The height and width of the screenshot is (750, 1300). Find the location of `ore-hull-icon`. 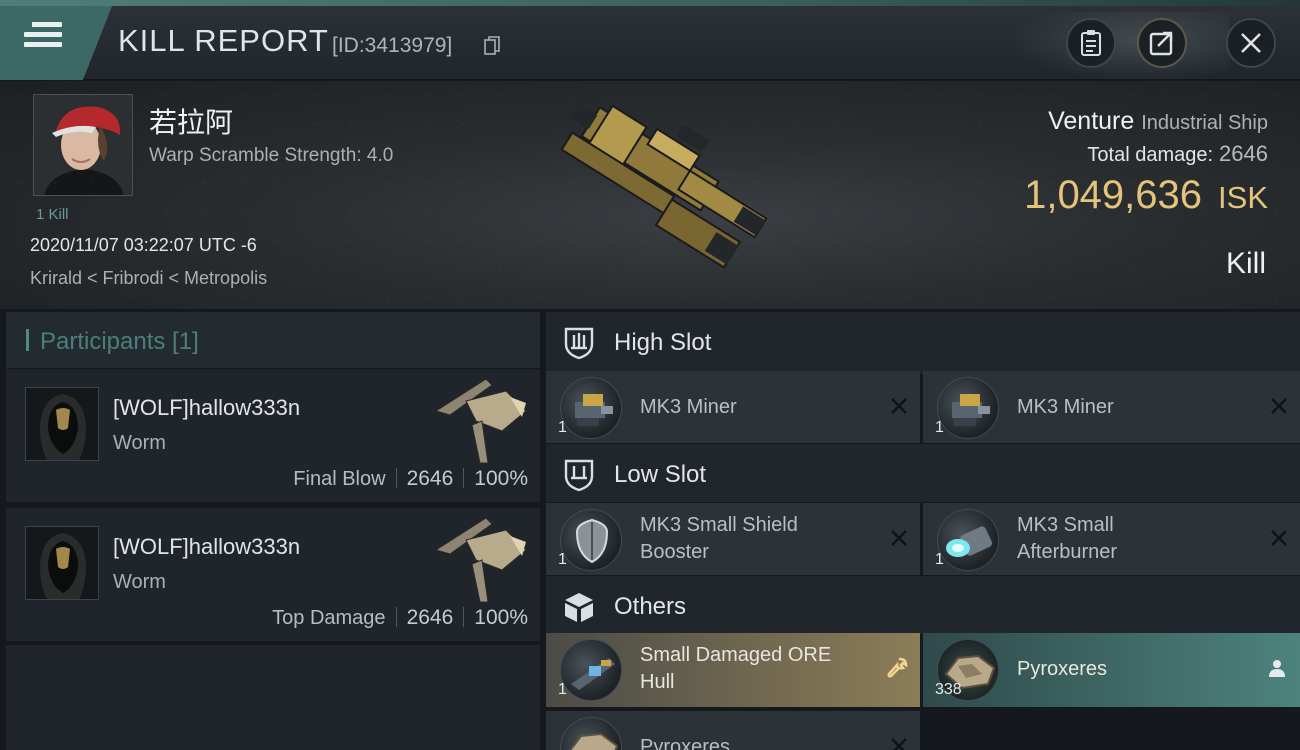

ore-hull-icon is located at coordinates (591, 670).